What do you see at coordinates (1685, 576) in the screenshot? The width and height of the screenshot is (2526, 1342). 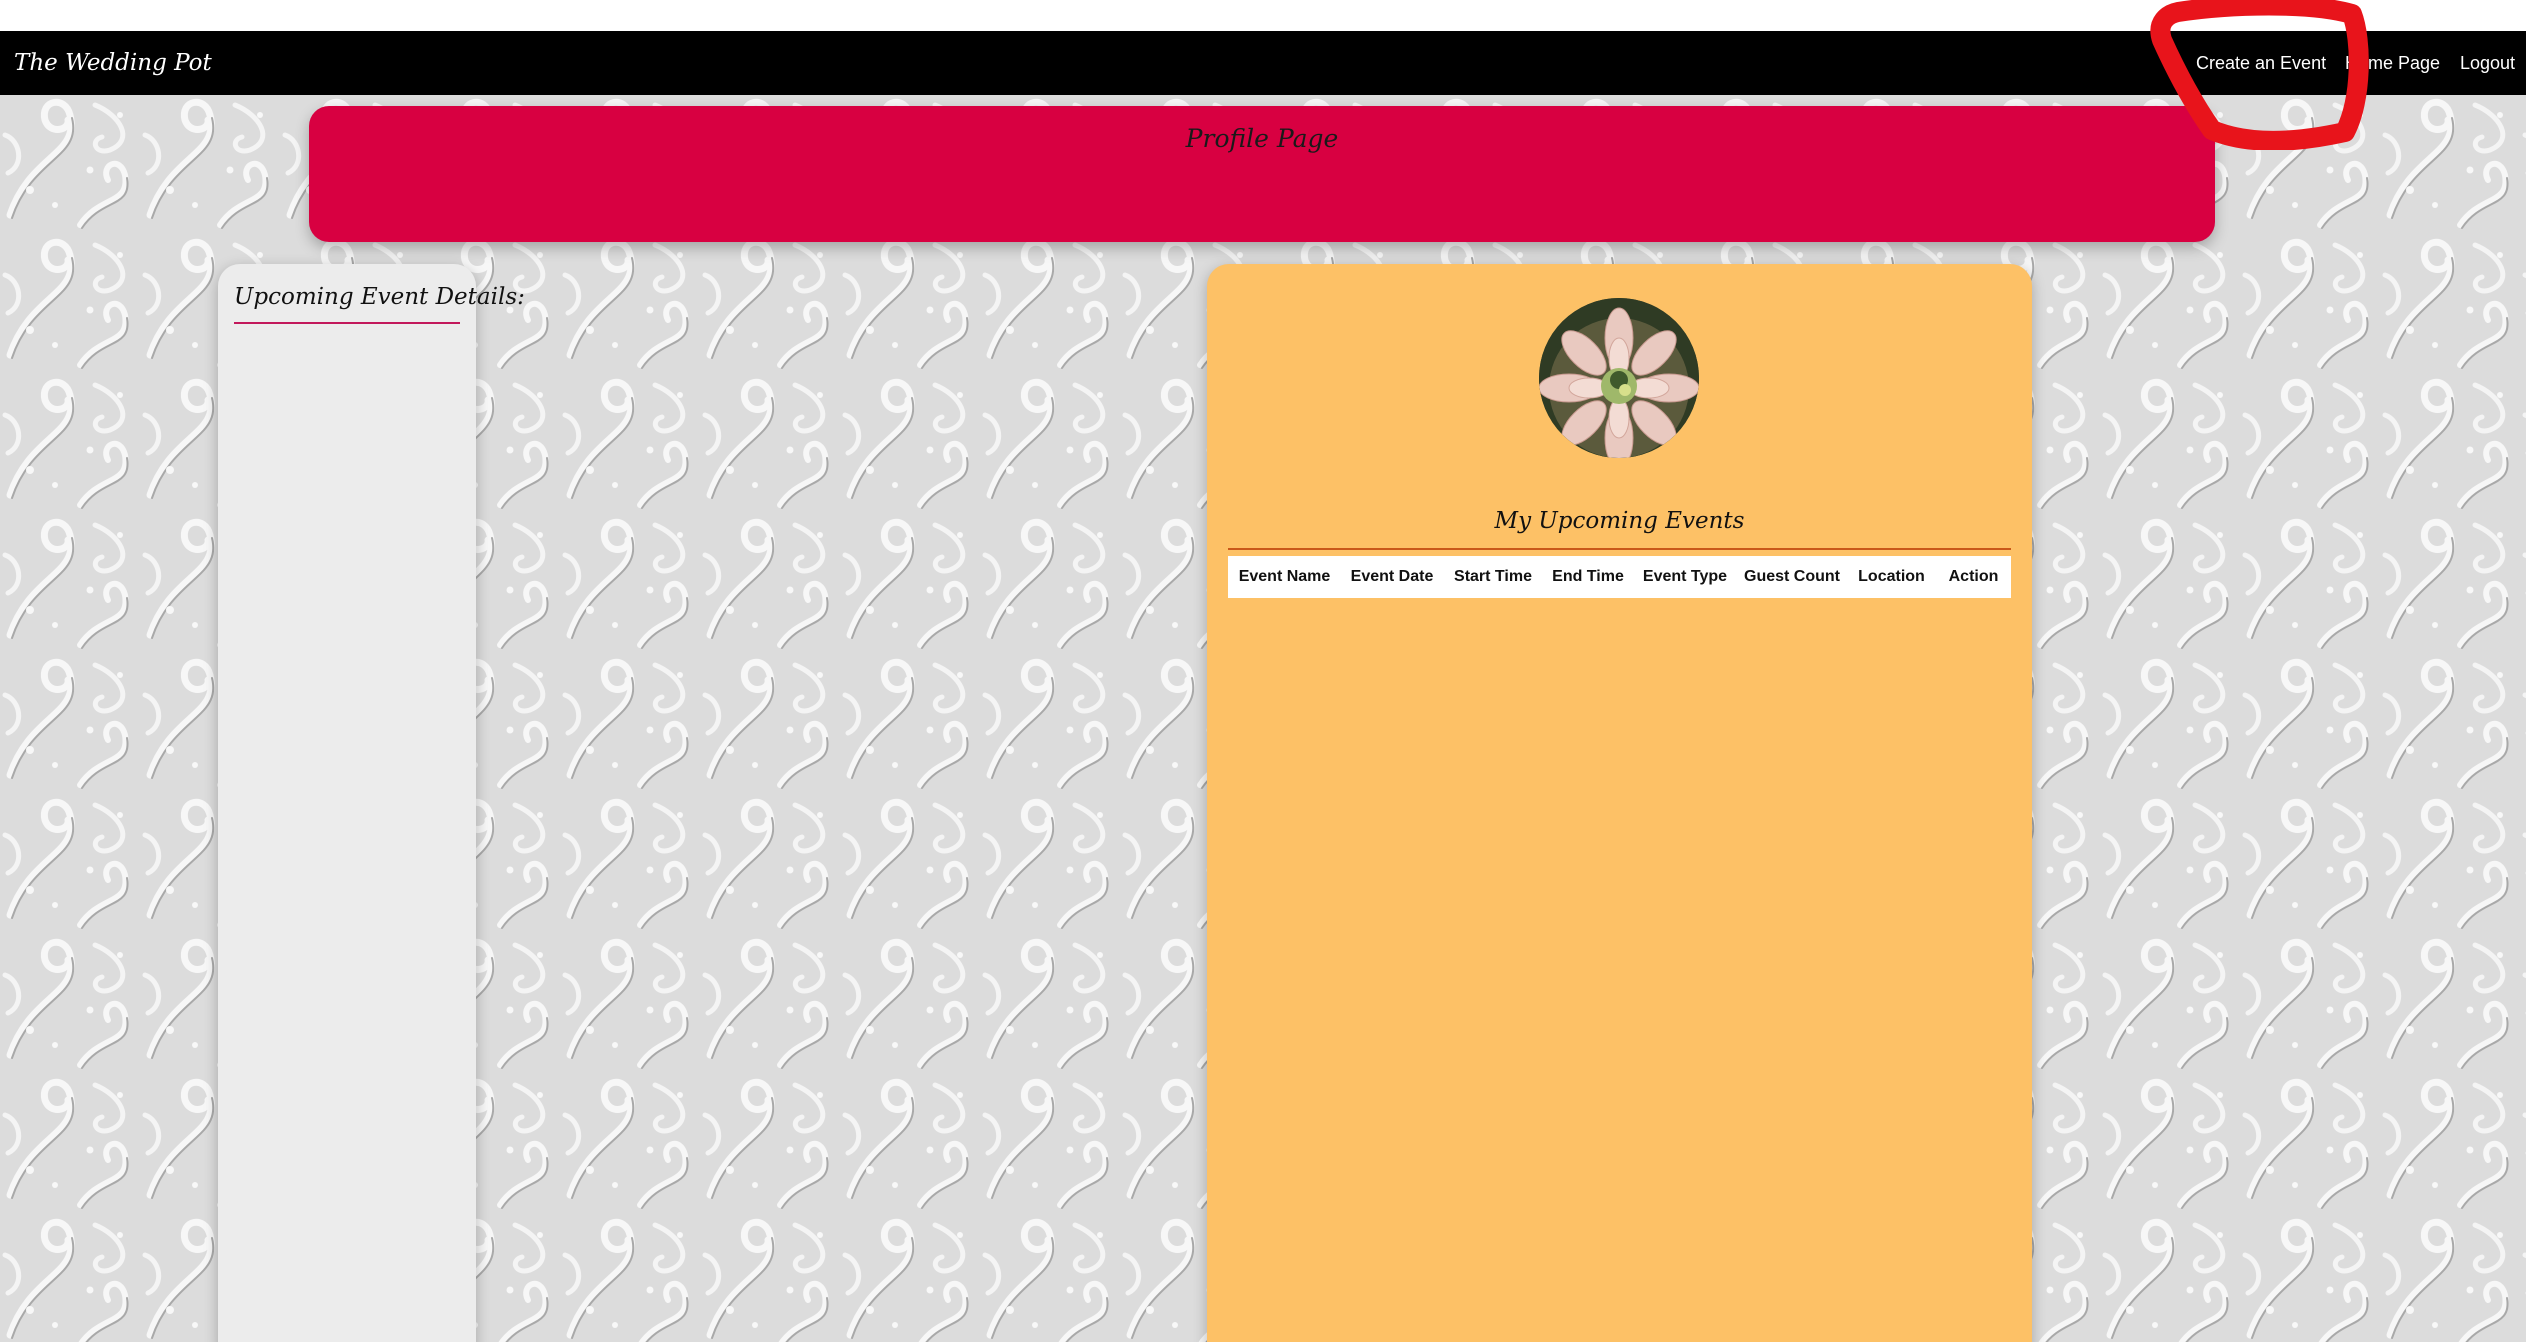 I see `column-header-event-type: Event Type` at bounding box center [1685, 576].